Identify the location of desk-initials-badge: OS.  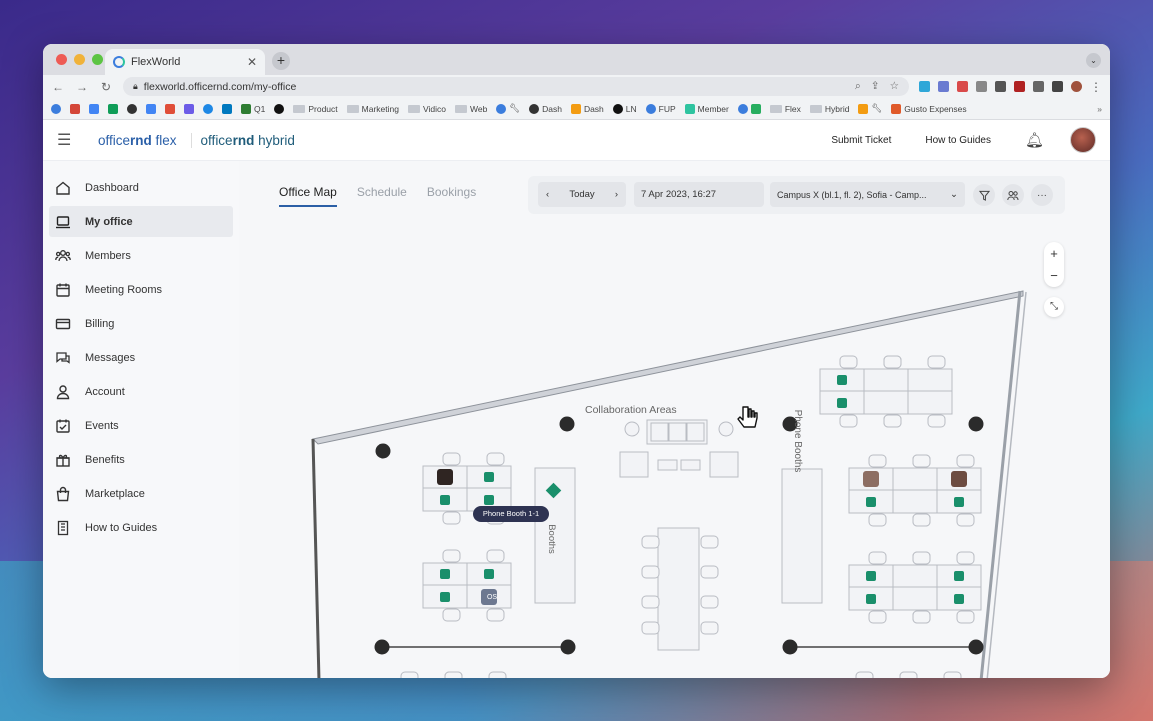
(492, 597).